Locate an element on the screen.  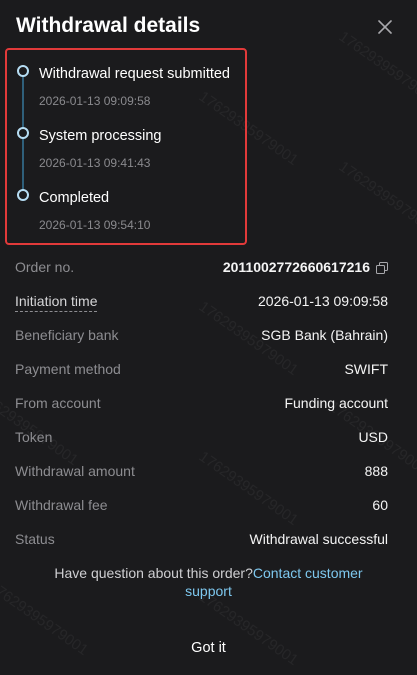
detail-row-withdrawal-fee: Withdrawal fee 60 is located at coordinates (201, 512).